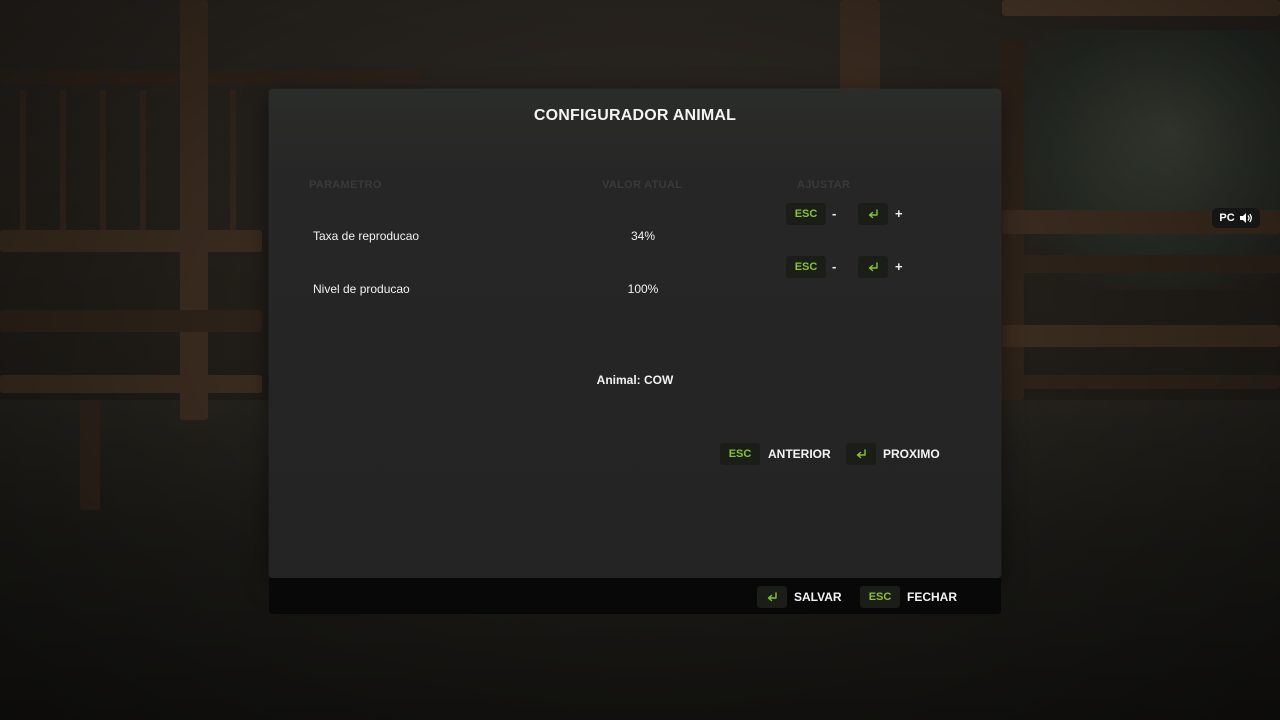 This screenshot has height=720, width=1280. What do you see at coordinates (824, 185) in the screenshot?
I see `column-header-adjust: AJUSTAR` at bounding box center [824, 185].